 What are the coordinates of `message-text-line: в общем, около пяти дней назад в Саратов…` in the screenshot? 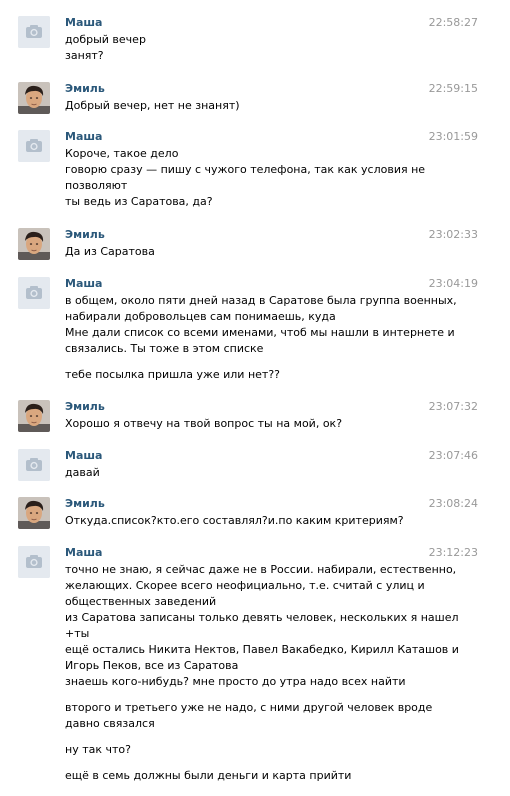 It's located at (261, 300).